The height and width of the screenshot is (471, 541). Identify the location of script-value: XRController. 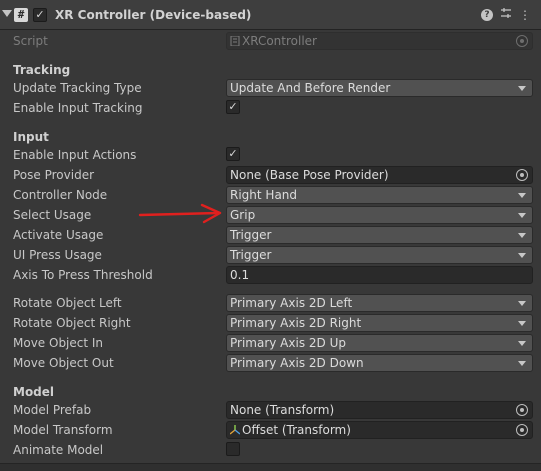
(279, 41).